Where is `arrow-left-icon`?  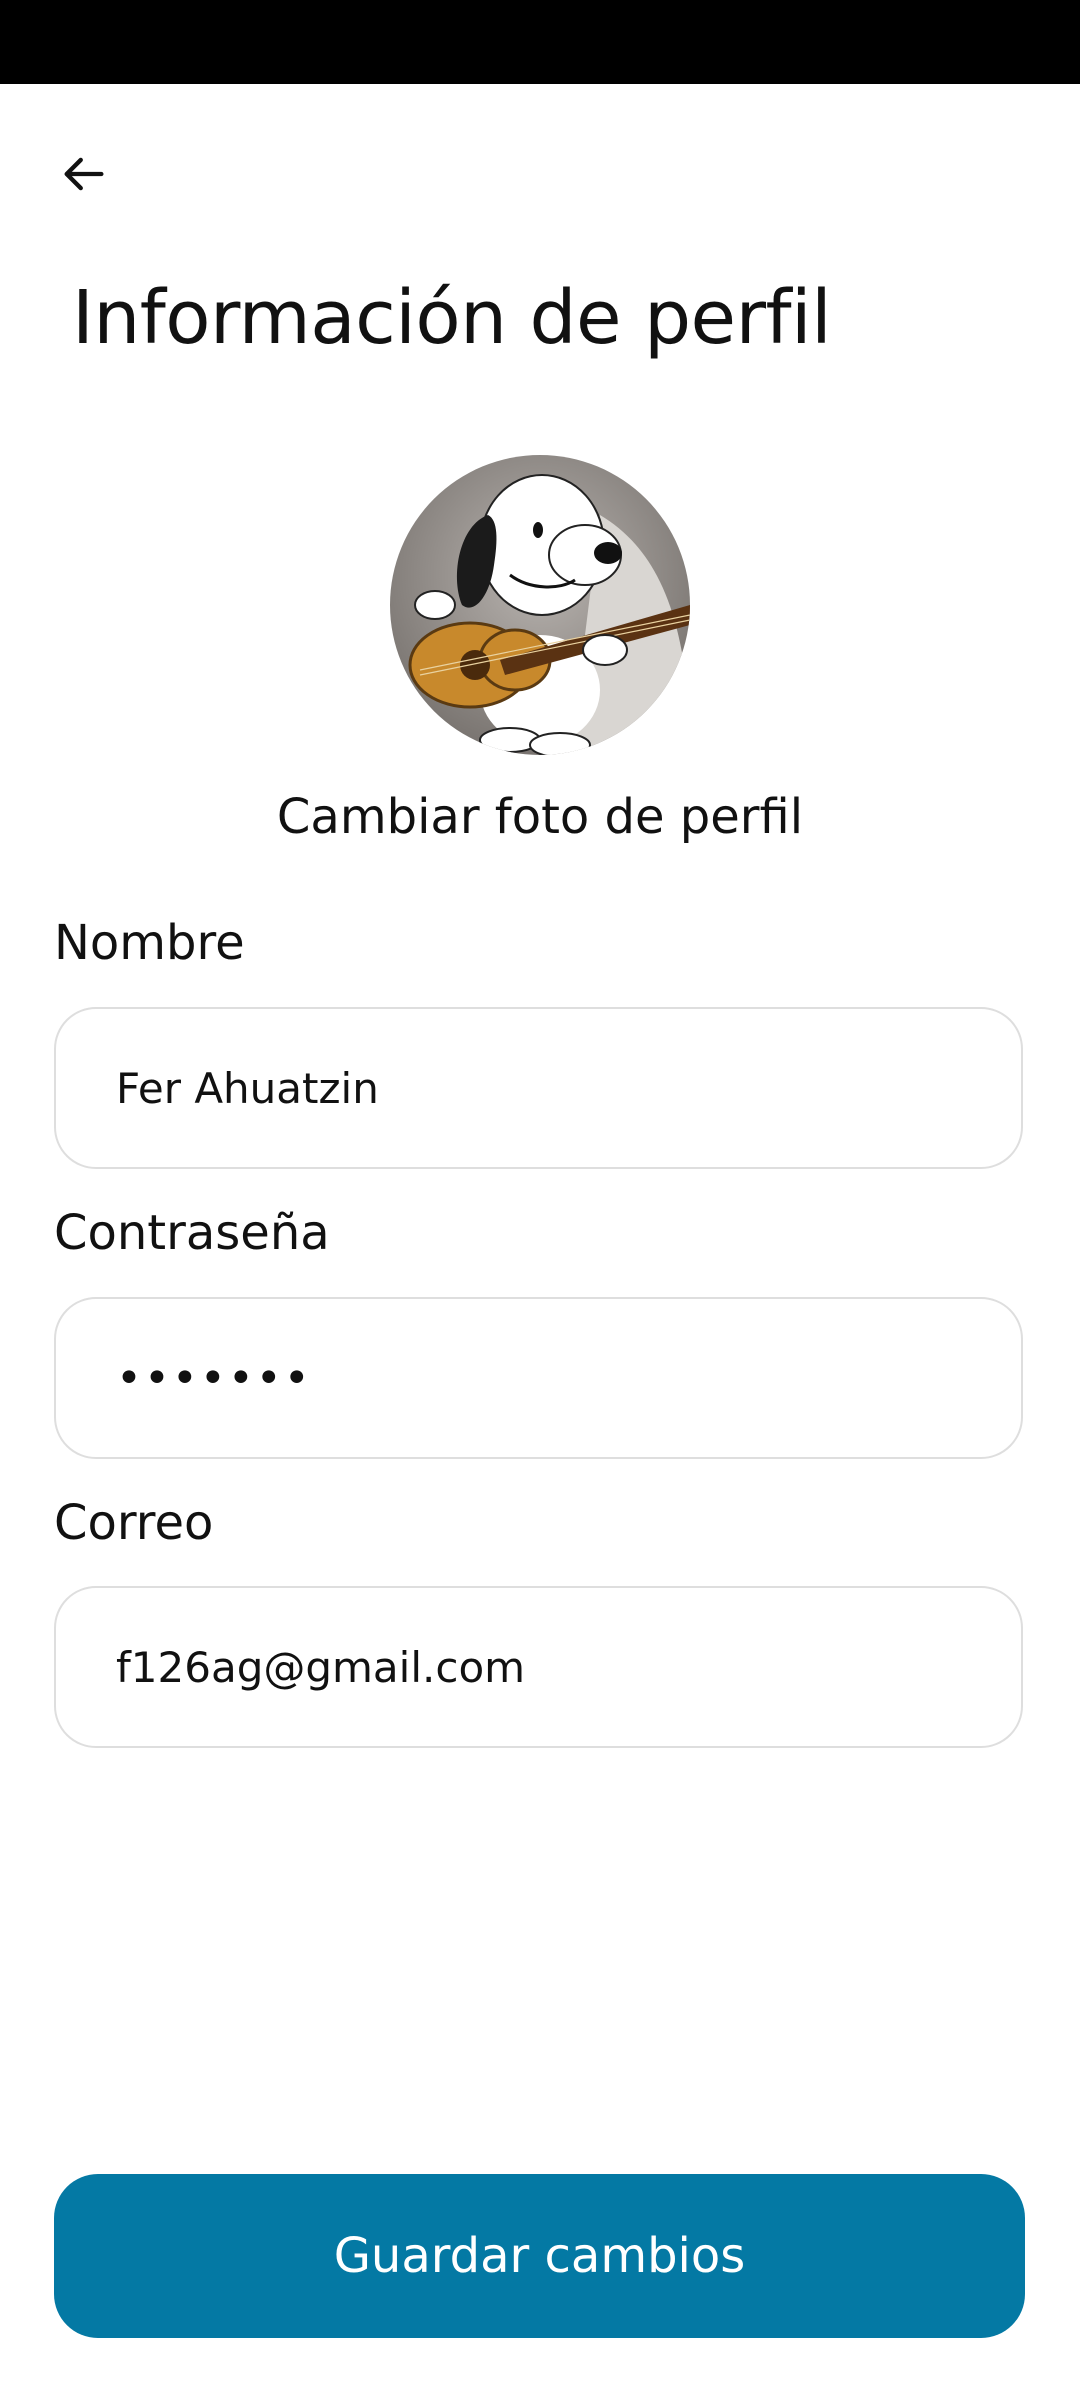
arrow-left-icon is located at coordinates (84, 174).